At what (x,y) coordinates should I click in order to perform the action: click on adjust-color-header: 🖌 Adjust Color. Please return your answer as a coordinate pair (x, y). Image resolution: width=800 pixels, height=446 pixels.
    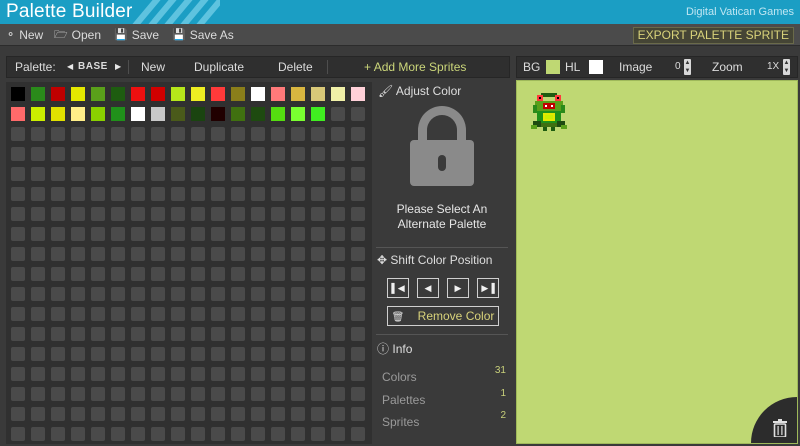
    Looking at the image, I should click on (419, 91).